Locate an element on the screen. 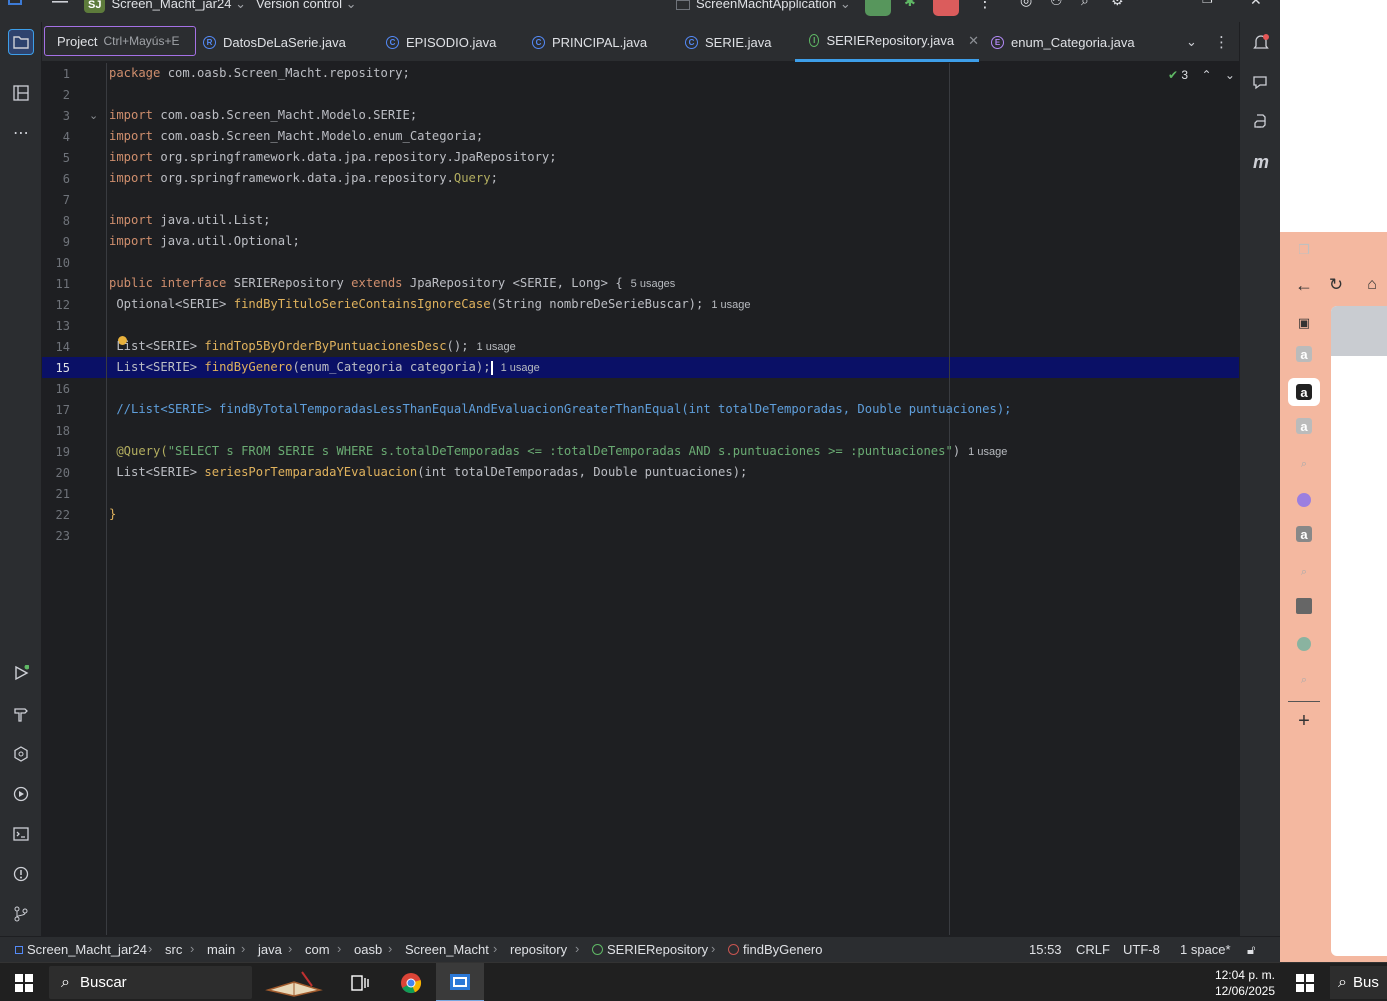  more-tools-icon: ⋯ is located at coordinates (21, 133).